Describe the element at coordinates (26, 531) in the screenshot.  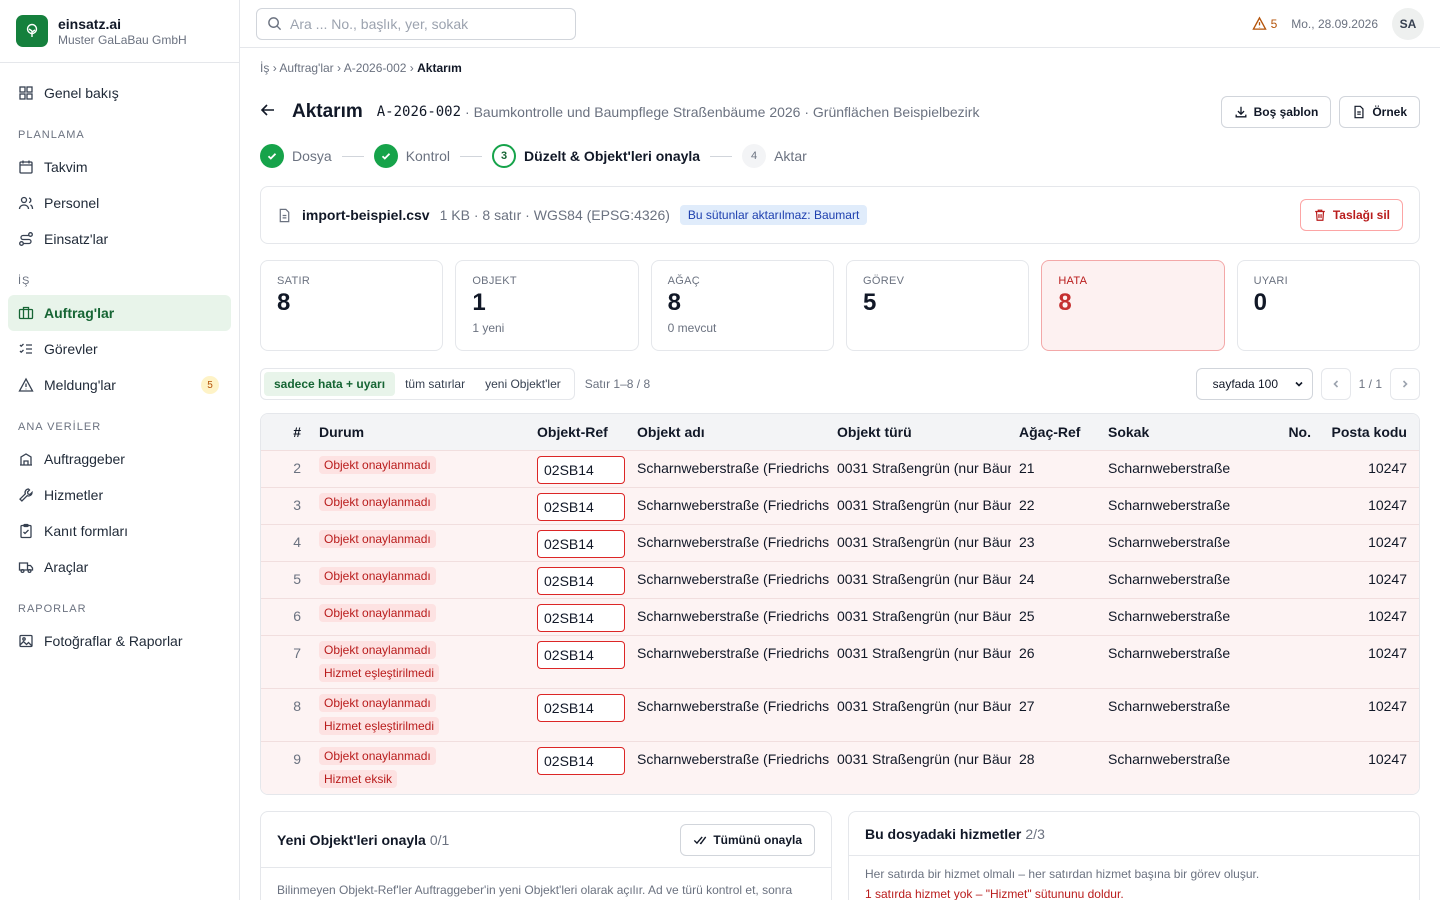
I see `clipboard-icon` at that location.